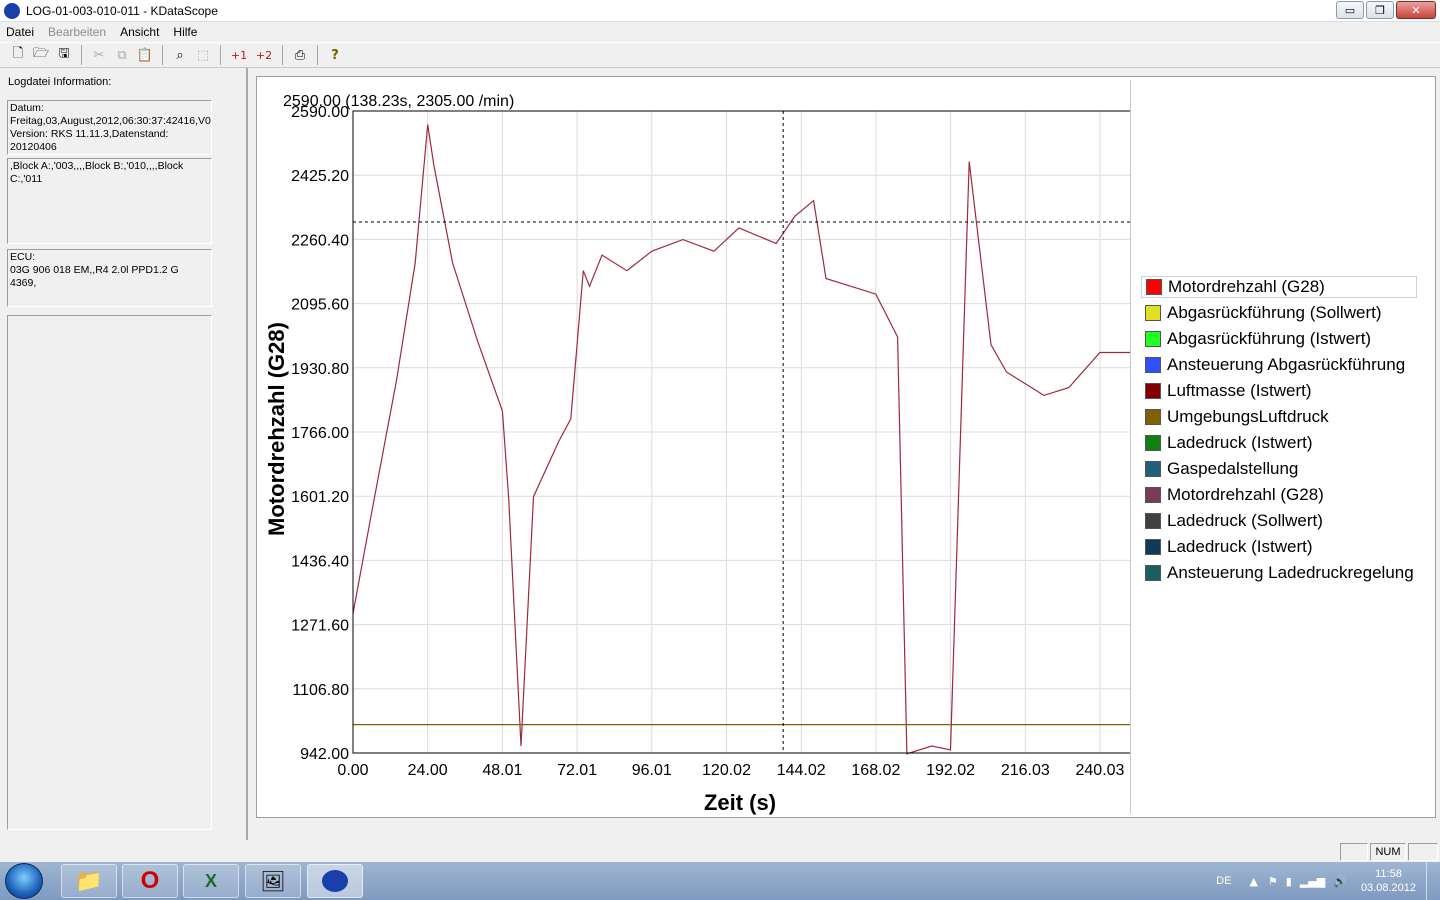 The image size is (1440, 900). Describe the element at coordinates (1253, 881) in the screenshot. I see `show-hidden-icons-icon: ▲` at that location.